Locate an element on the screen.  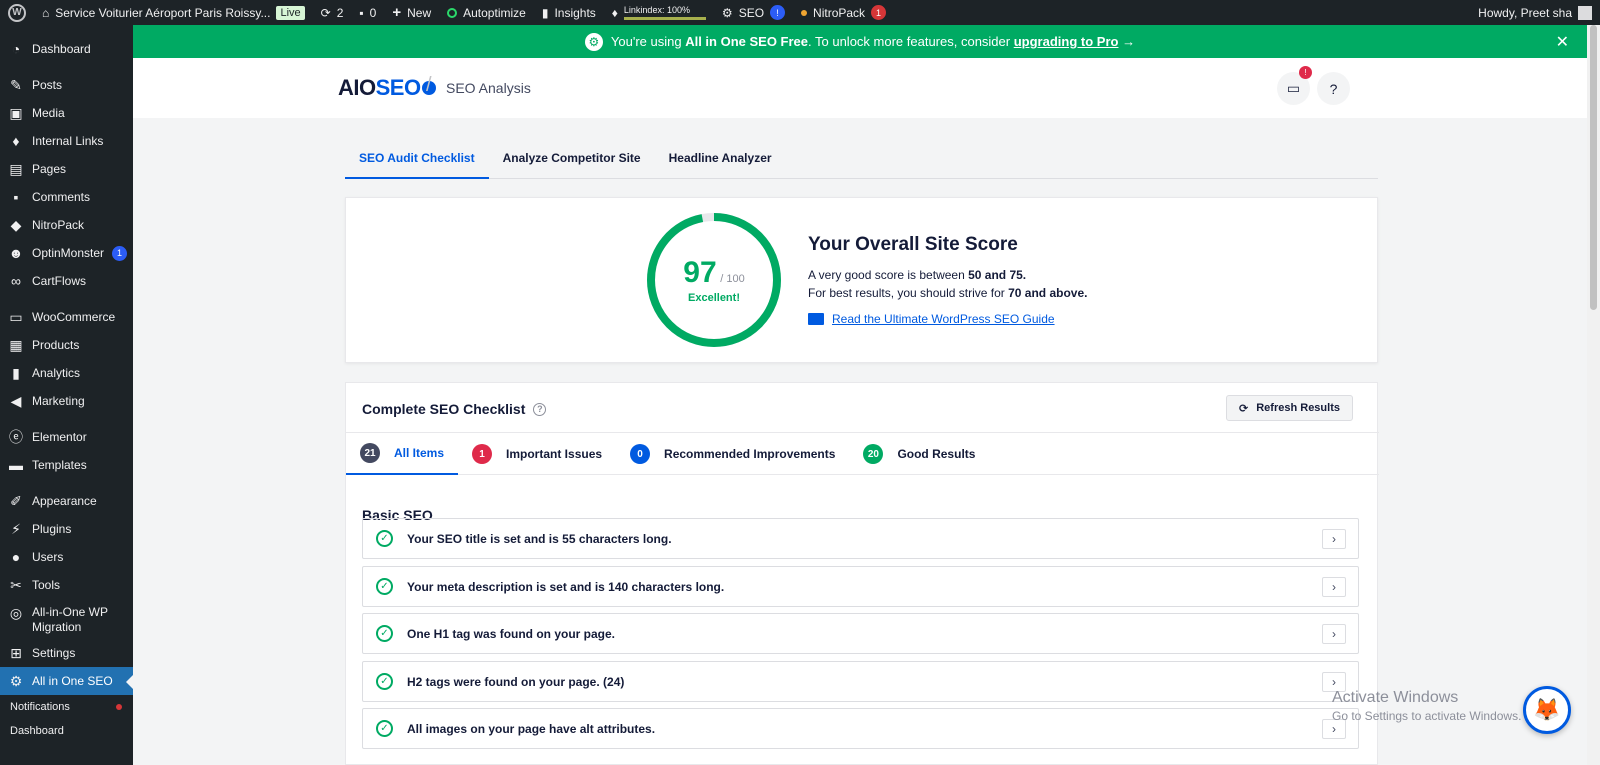
notifications-button: ▭ ! is located at coordinates (1294, 85).